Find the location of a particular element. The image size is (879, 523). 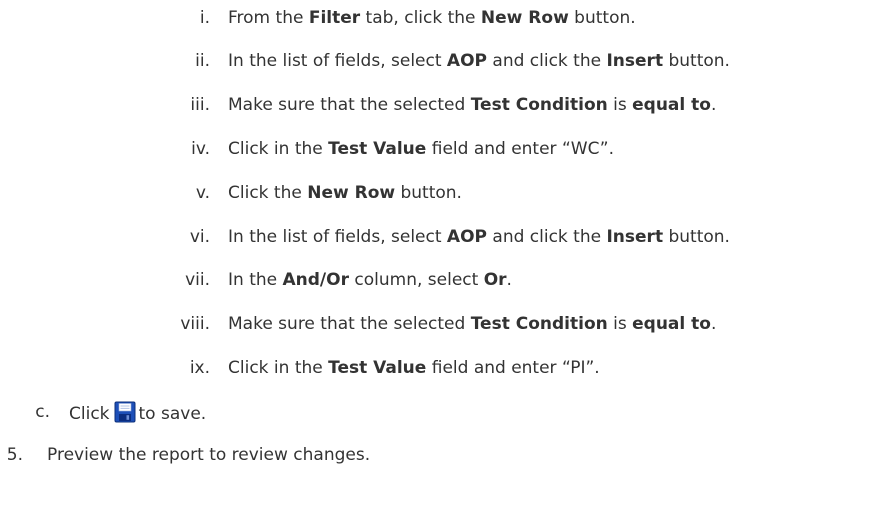

substep-numeral: vi. is located at coordinates (199, 237).